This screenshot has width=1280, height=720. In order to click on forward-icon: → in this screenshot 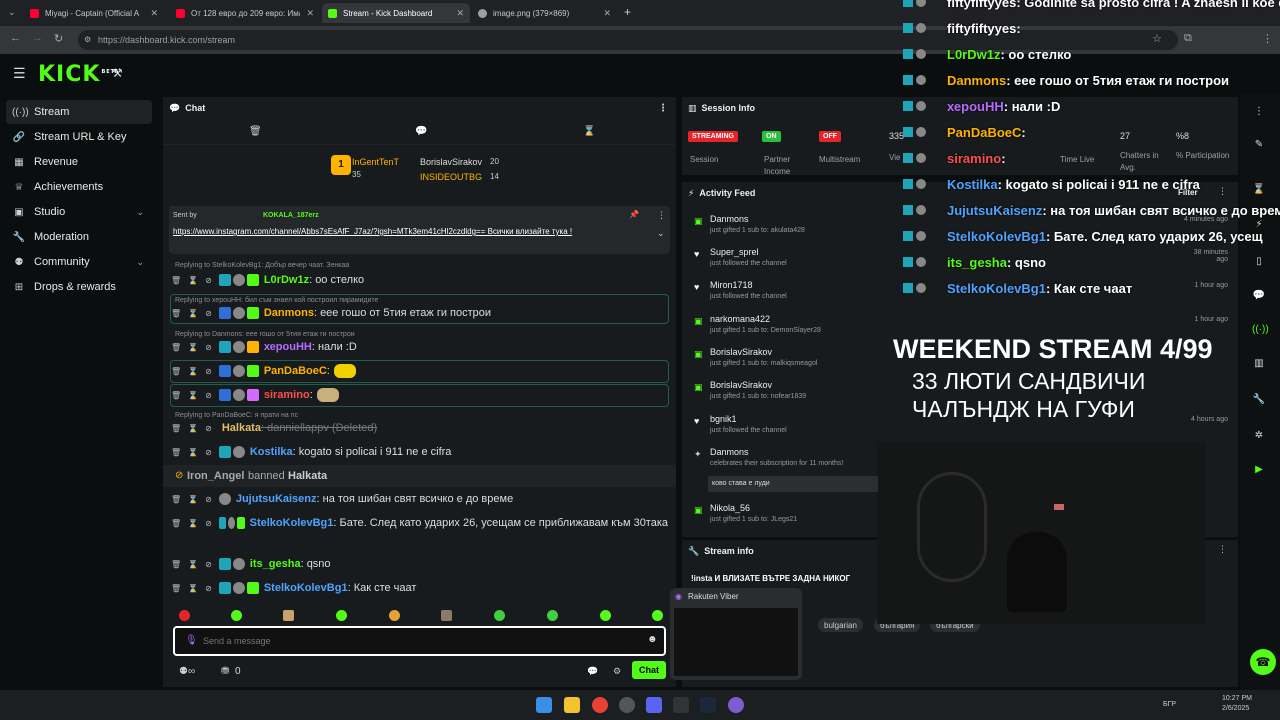, I will do `click(37, 38)`.